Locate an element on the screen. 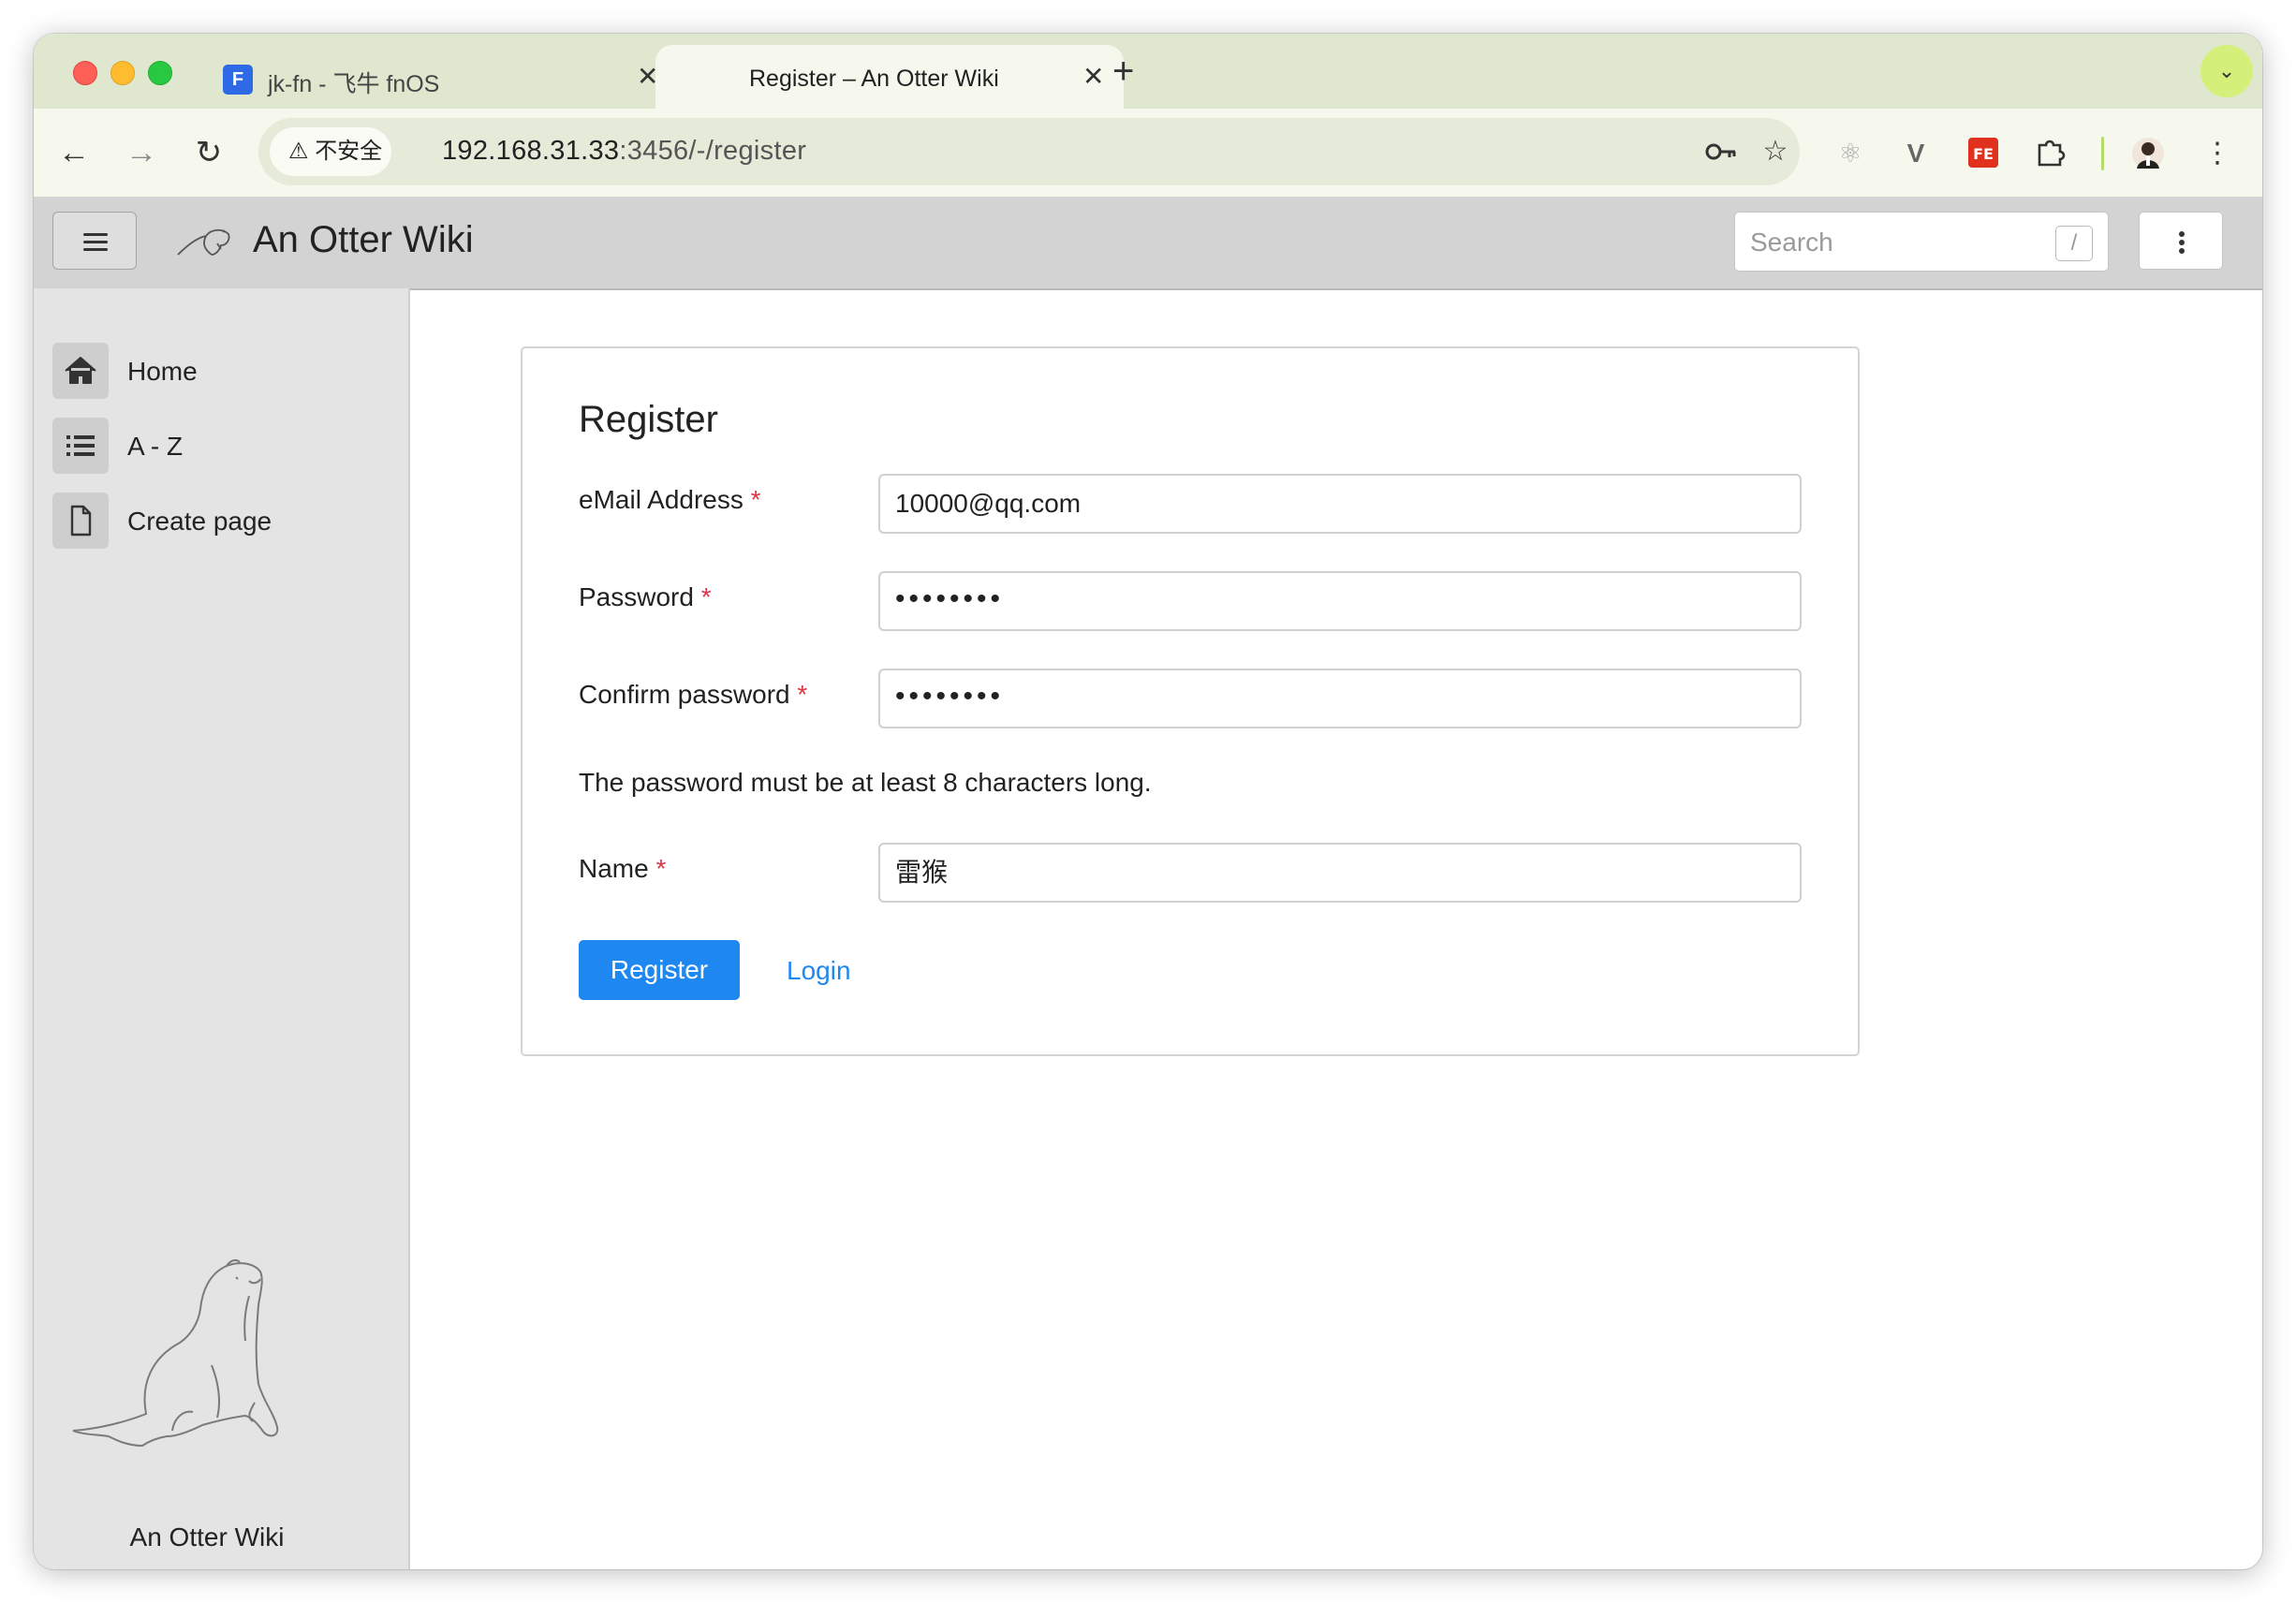  list-icon is located at coordinates (80, 446).